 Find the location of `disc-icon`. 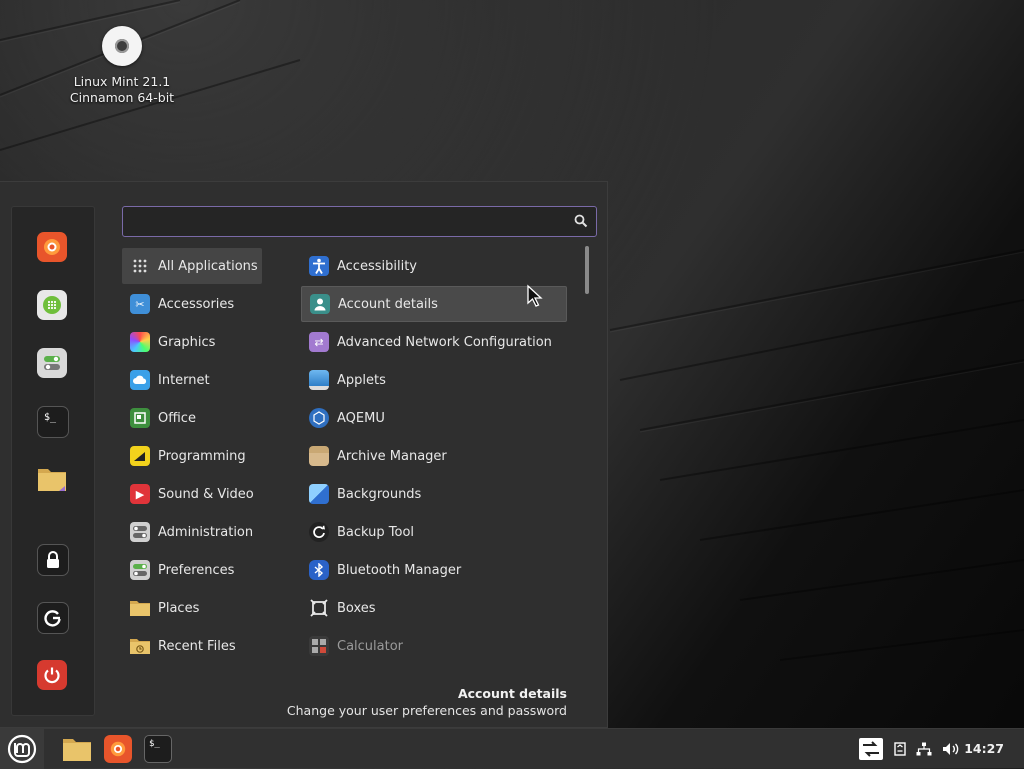

disc-icon is located at coordinates (122, 46).